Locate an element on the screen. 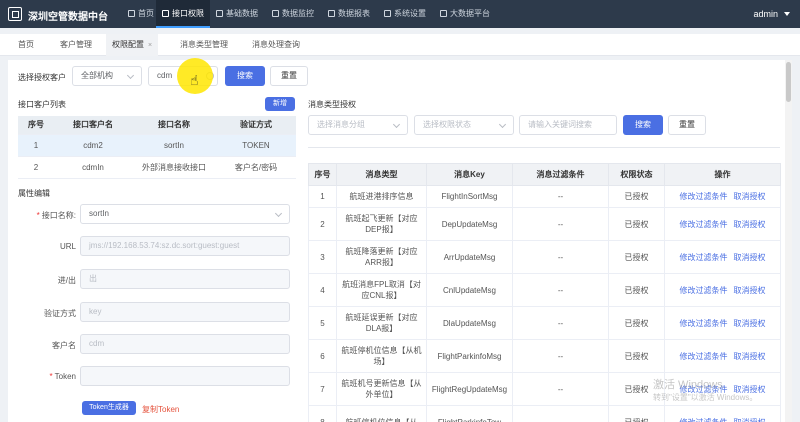  nav-data-report: 数据报表 is located at coordinates (349, 14).